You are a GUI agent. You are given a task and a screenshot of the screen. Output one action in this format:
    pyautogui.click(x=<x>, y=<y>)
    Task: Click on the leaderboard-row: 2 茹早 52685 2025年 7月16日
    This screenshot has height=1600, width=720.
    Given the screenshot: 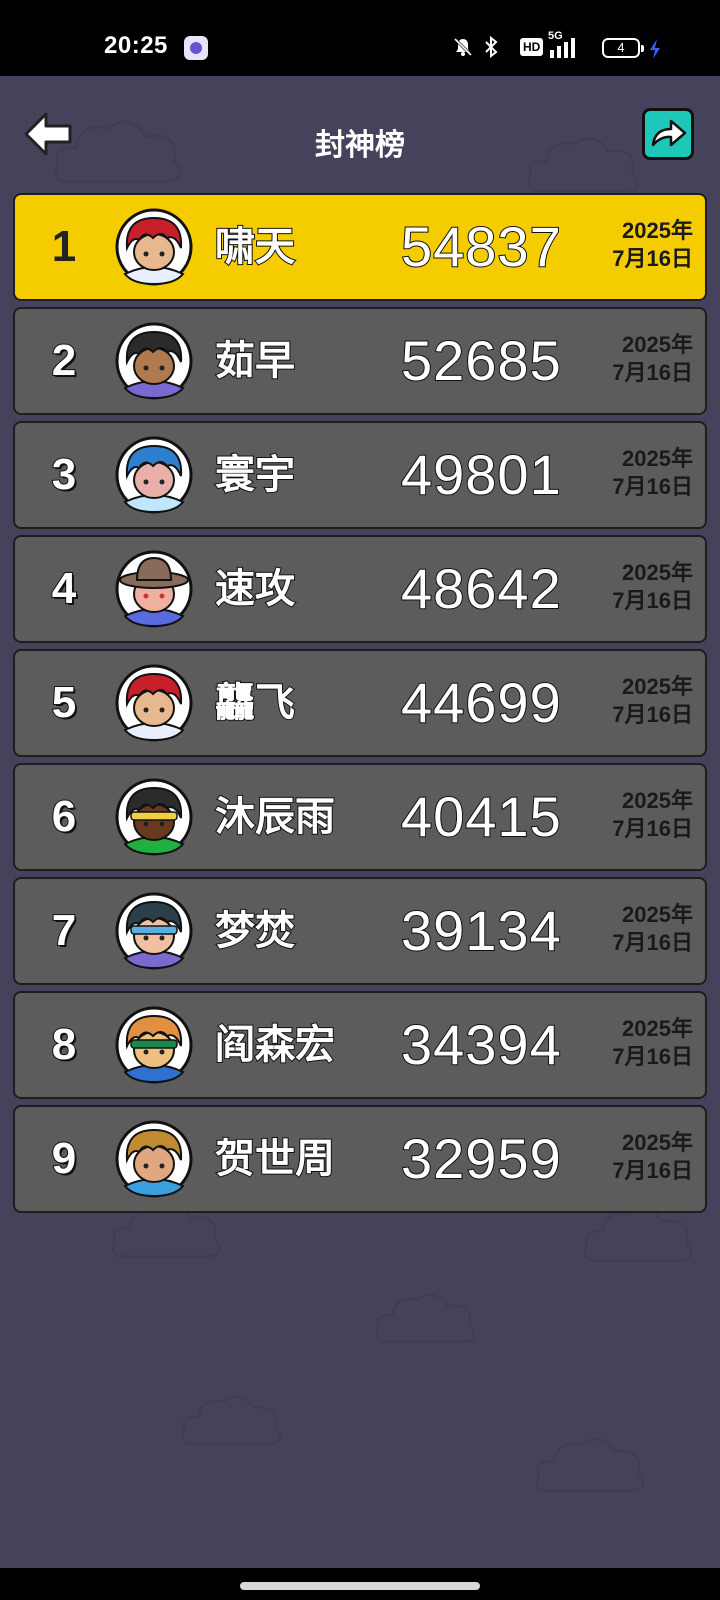 What is the action you would take?
    pyautogui.click(x=360, y=361)
    